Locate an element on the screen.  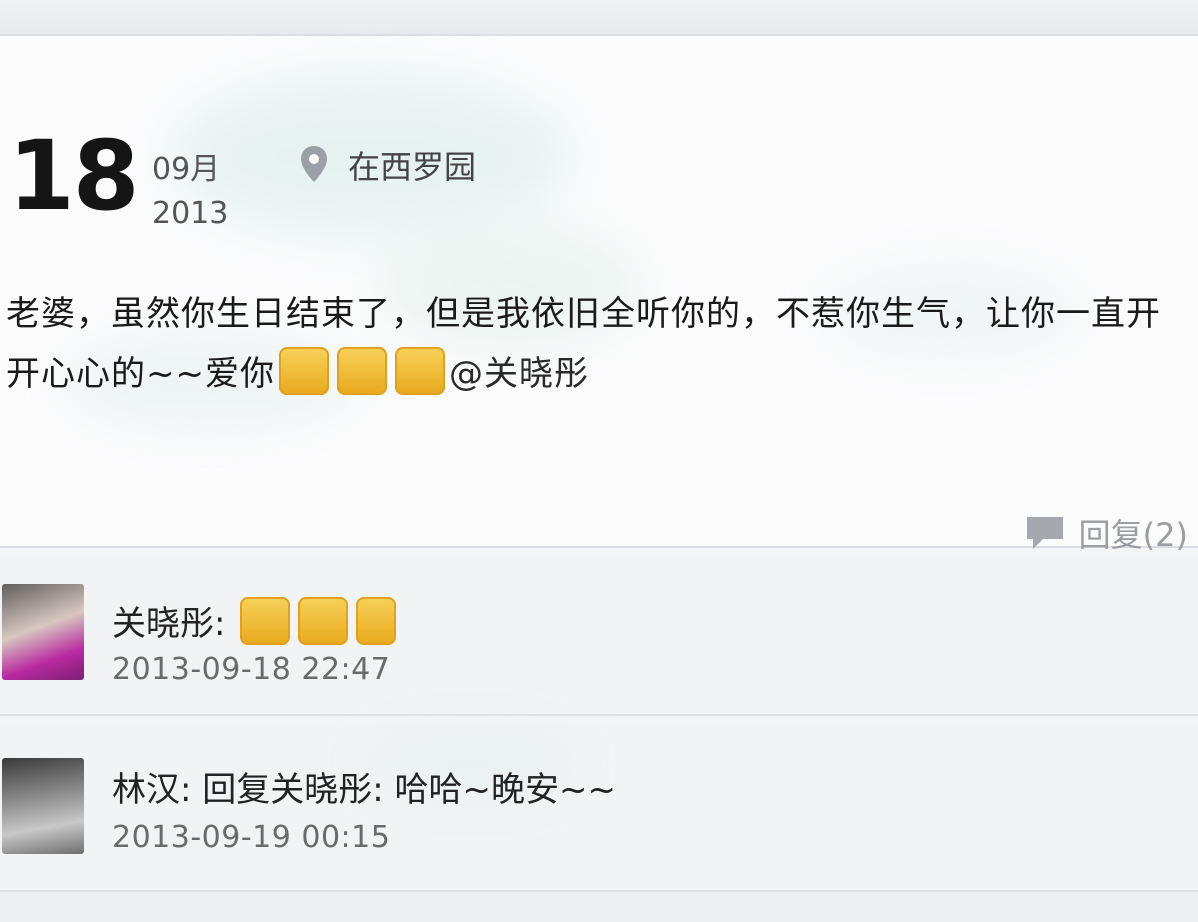
reply-label: 回复(2) is located at coordinates (1133, 535).